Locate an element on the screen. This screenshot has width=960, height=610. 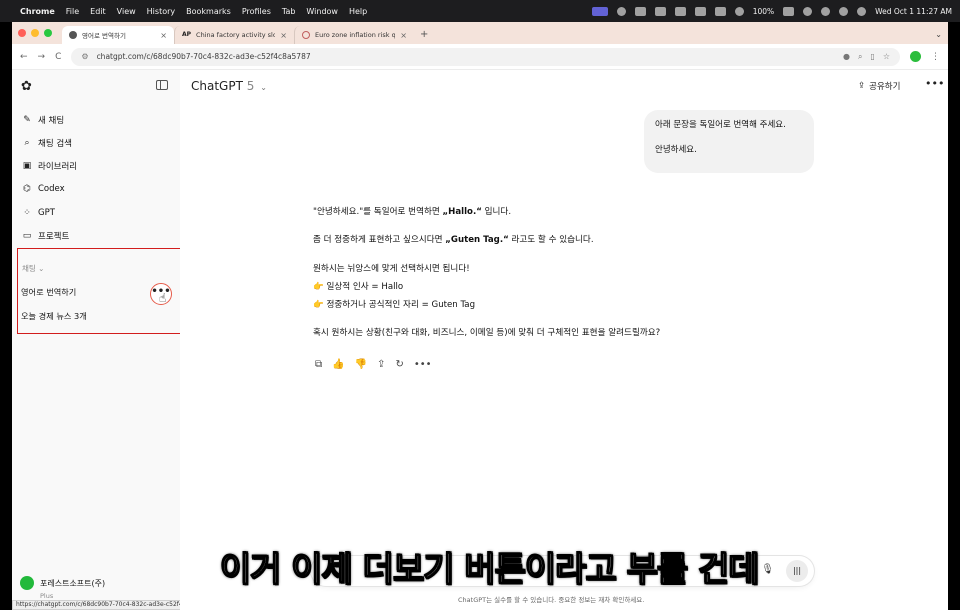
sidebar-item-gpt: ⁘ GPT is located at coordinates (38, 213).